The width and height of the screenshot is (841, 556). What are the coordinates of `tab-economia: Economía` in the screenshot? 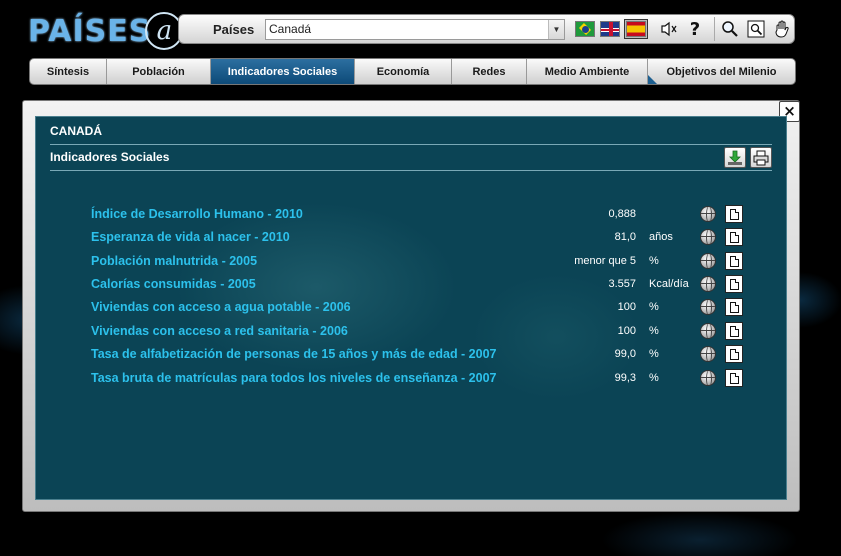 It's located at (403, 71).